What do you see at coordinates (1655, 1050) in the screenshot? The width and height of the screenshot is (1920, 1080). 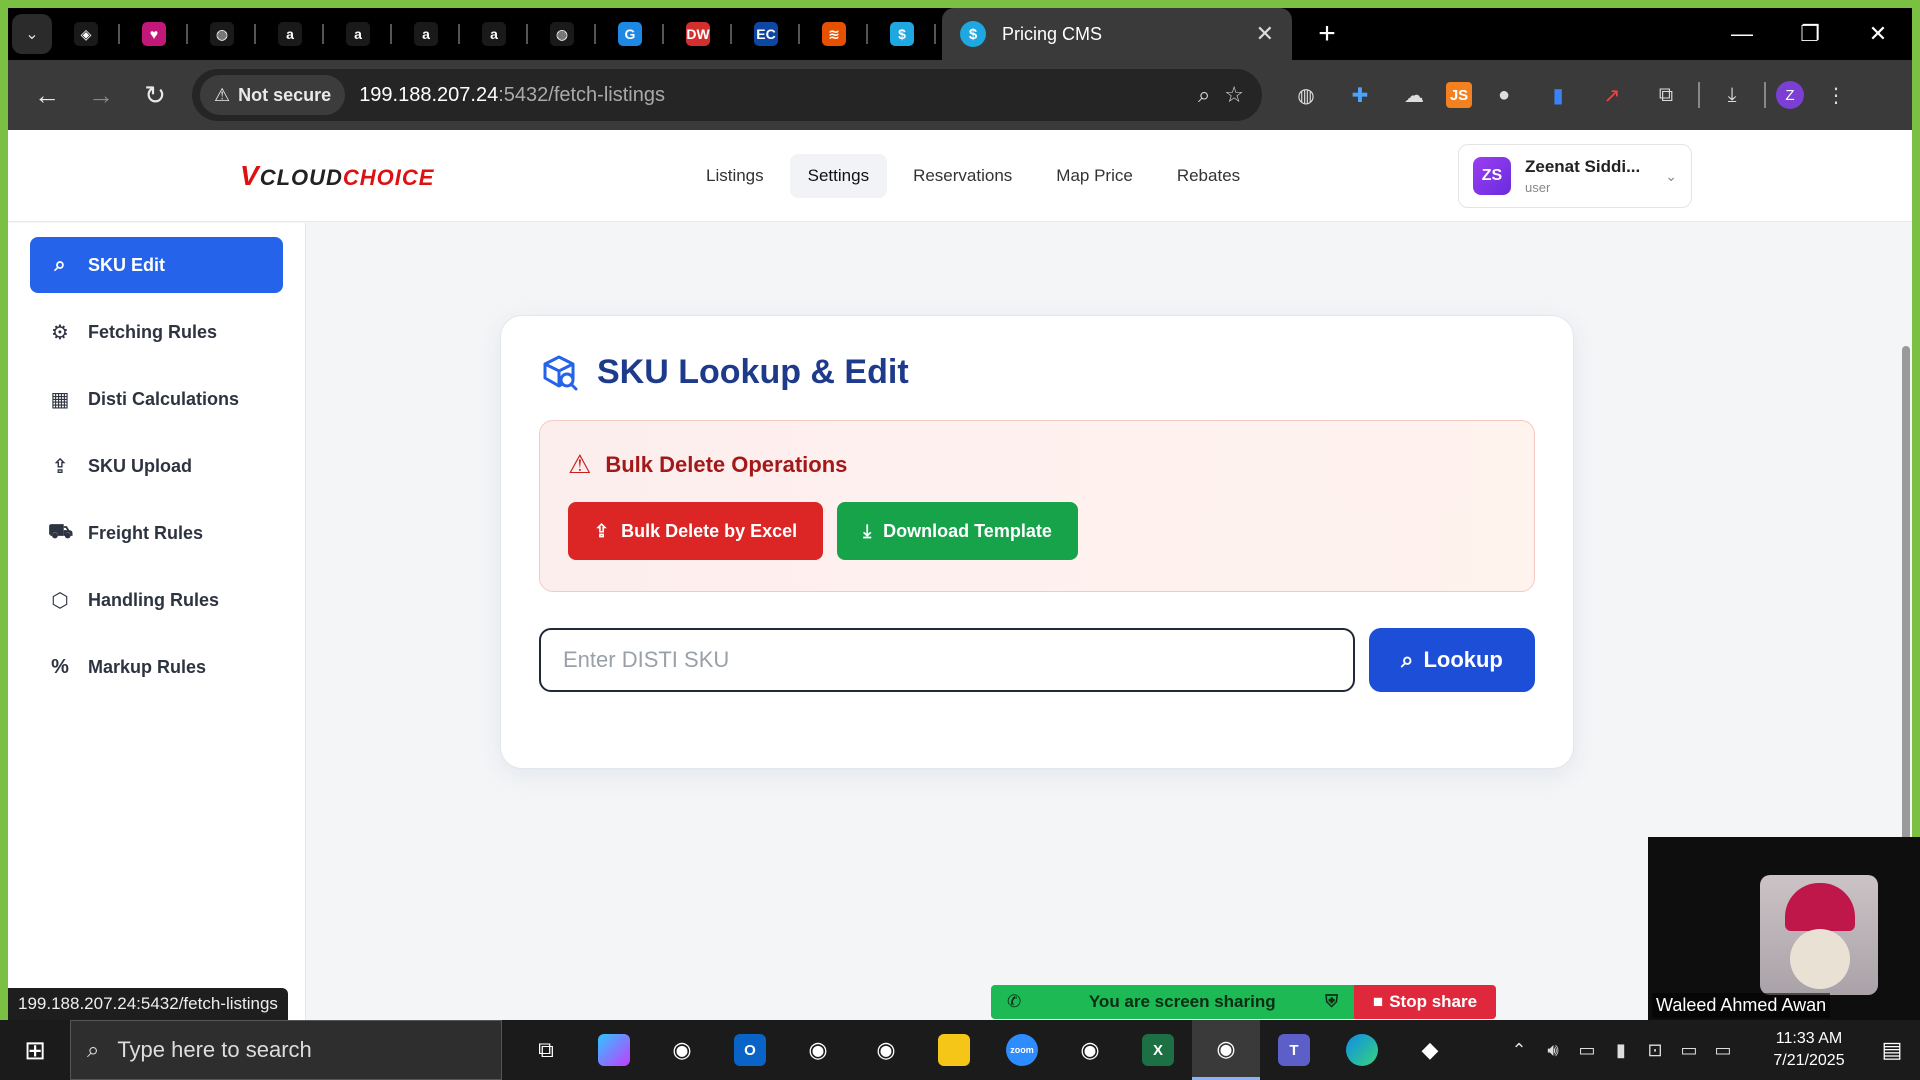 I see `network-icon: ⊡` at bounding box center [1655, 1050].